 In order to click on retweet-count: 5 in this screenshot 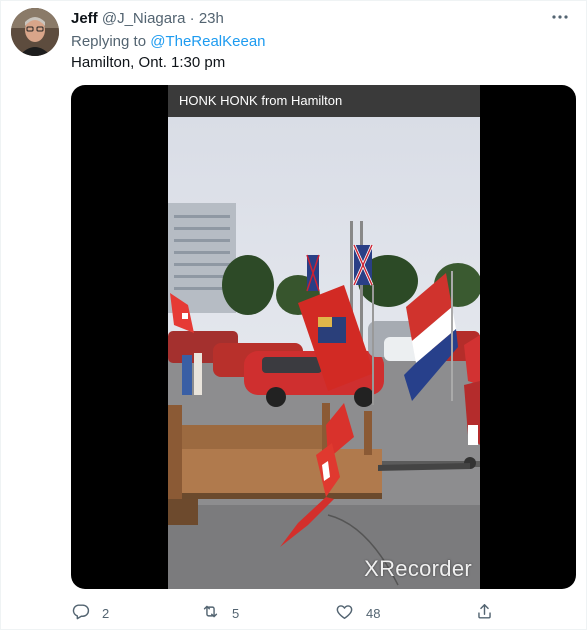, I will do `click(236, 613)`.